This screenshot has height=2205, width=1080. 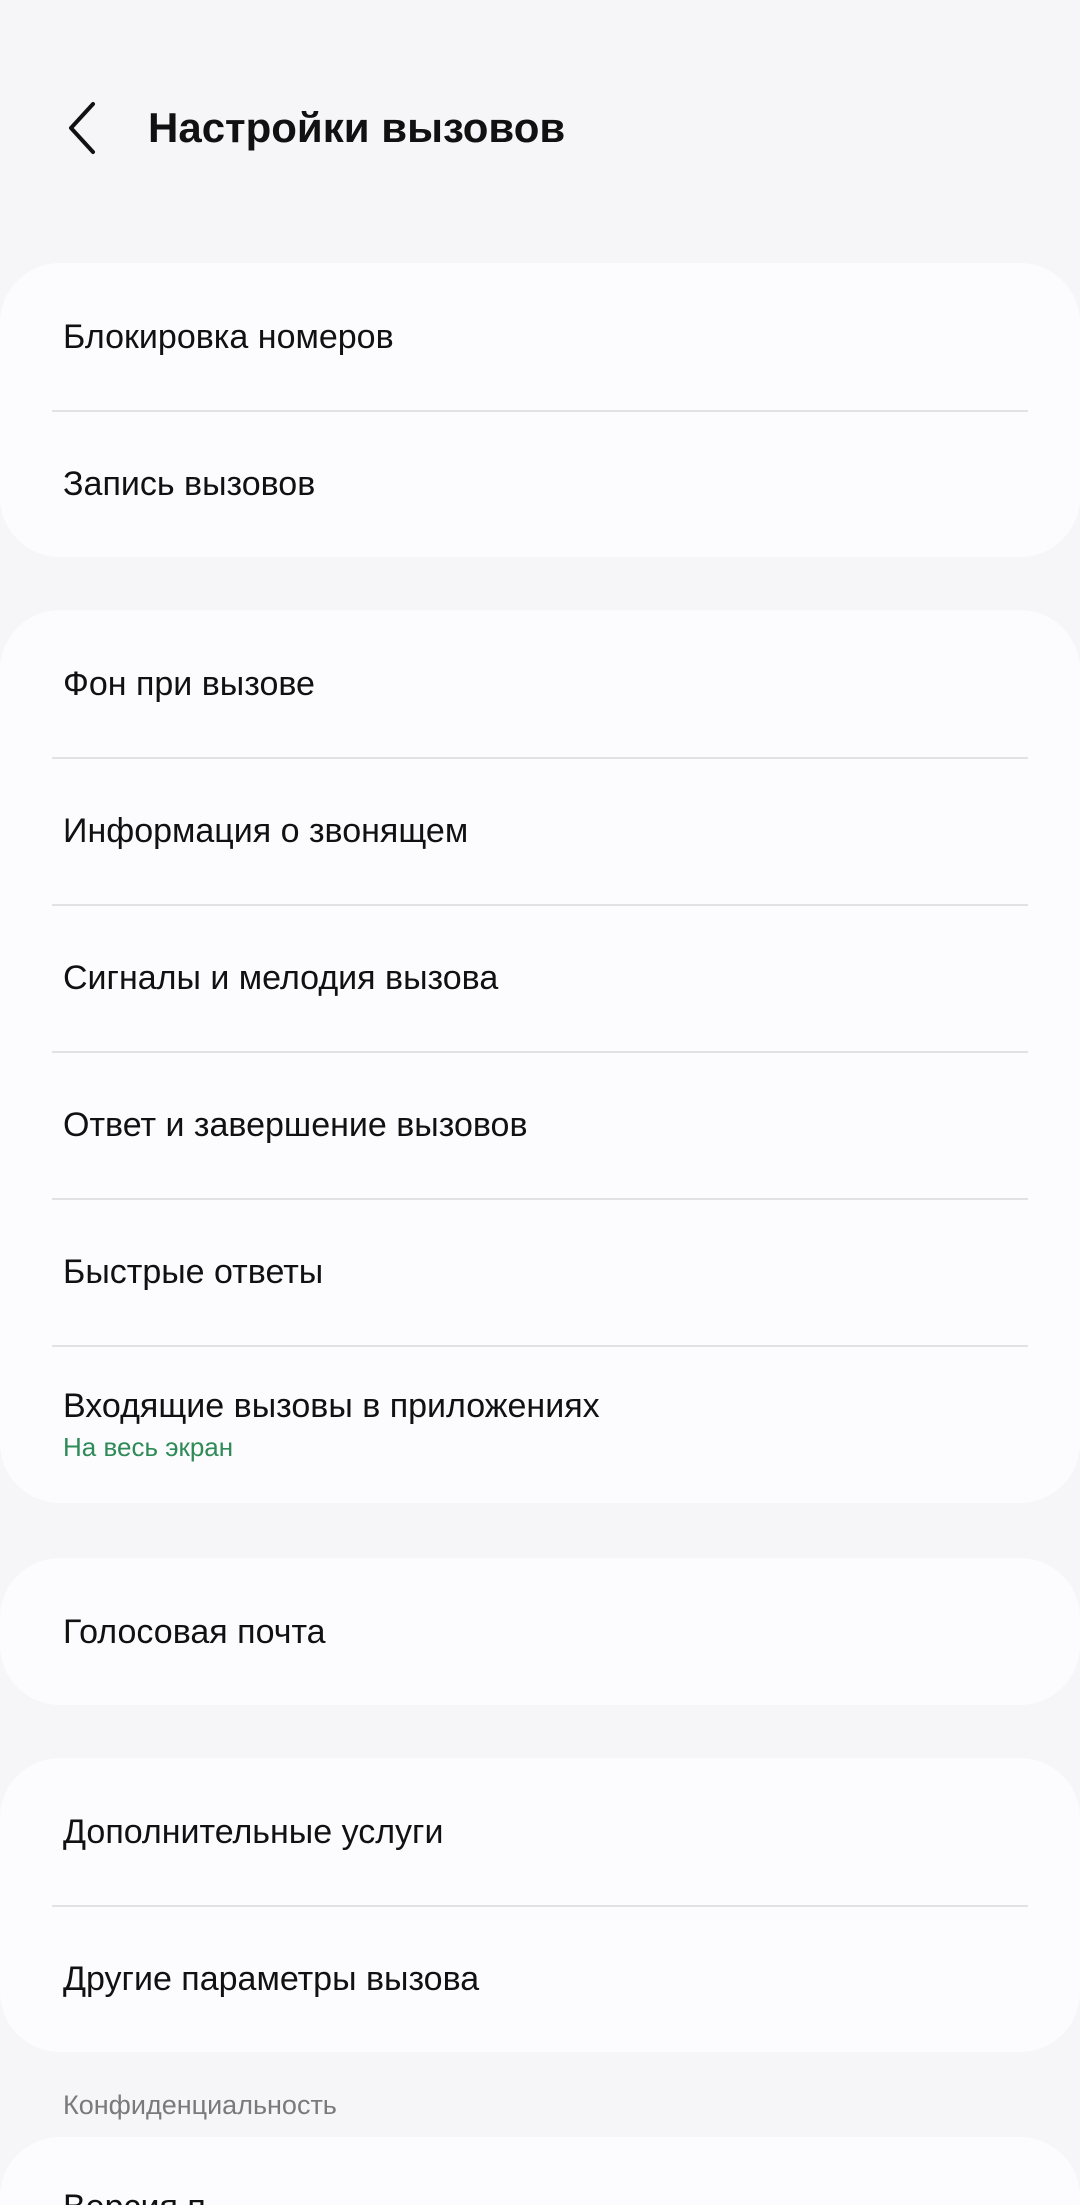 I want to click on item-quick-replies: Быстрые ответы, so click(x=540, y=1271).